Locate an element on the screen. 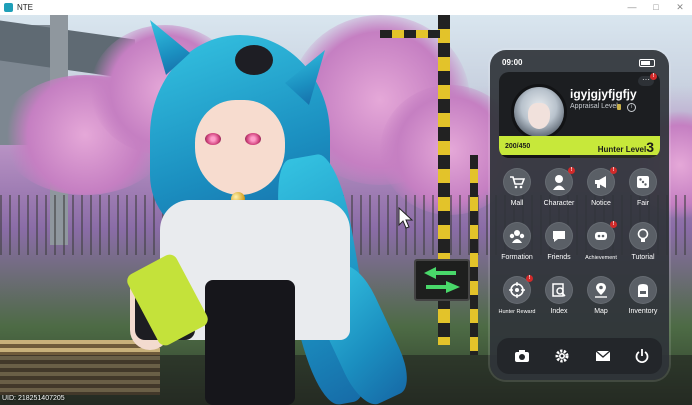 This screenshot has height=405, width=692. app-label: Inventory is located at coordinates (643, 311).